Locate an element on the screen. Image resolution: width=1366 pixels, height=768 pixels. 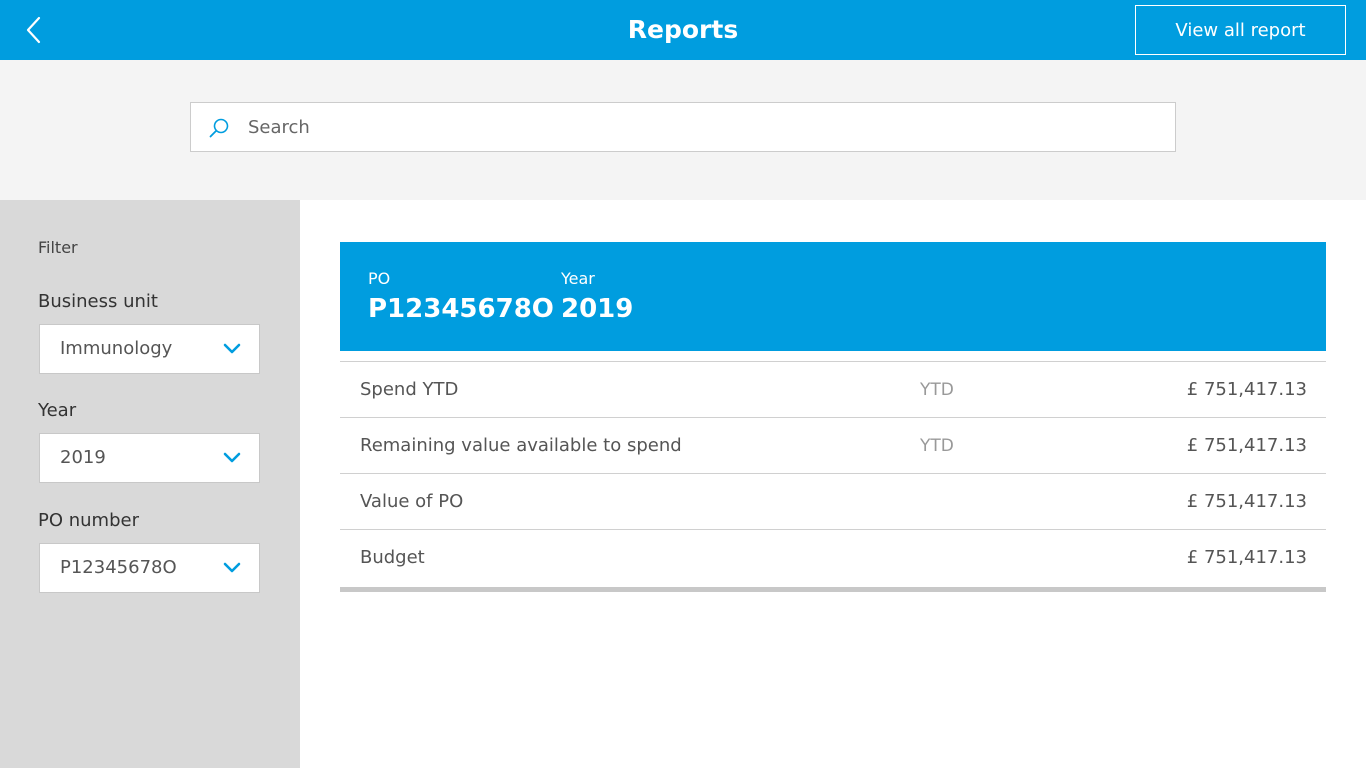
row-label: Remaining value available to spend is located at coordinates (521, 445).